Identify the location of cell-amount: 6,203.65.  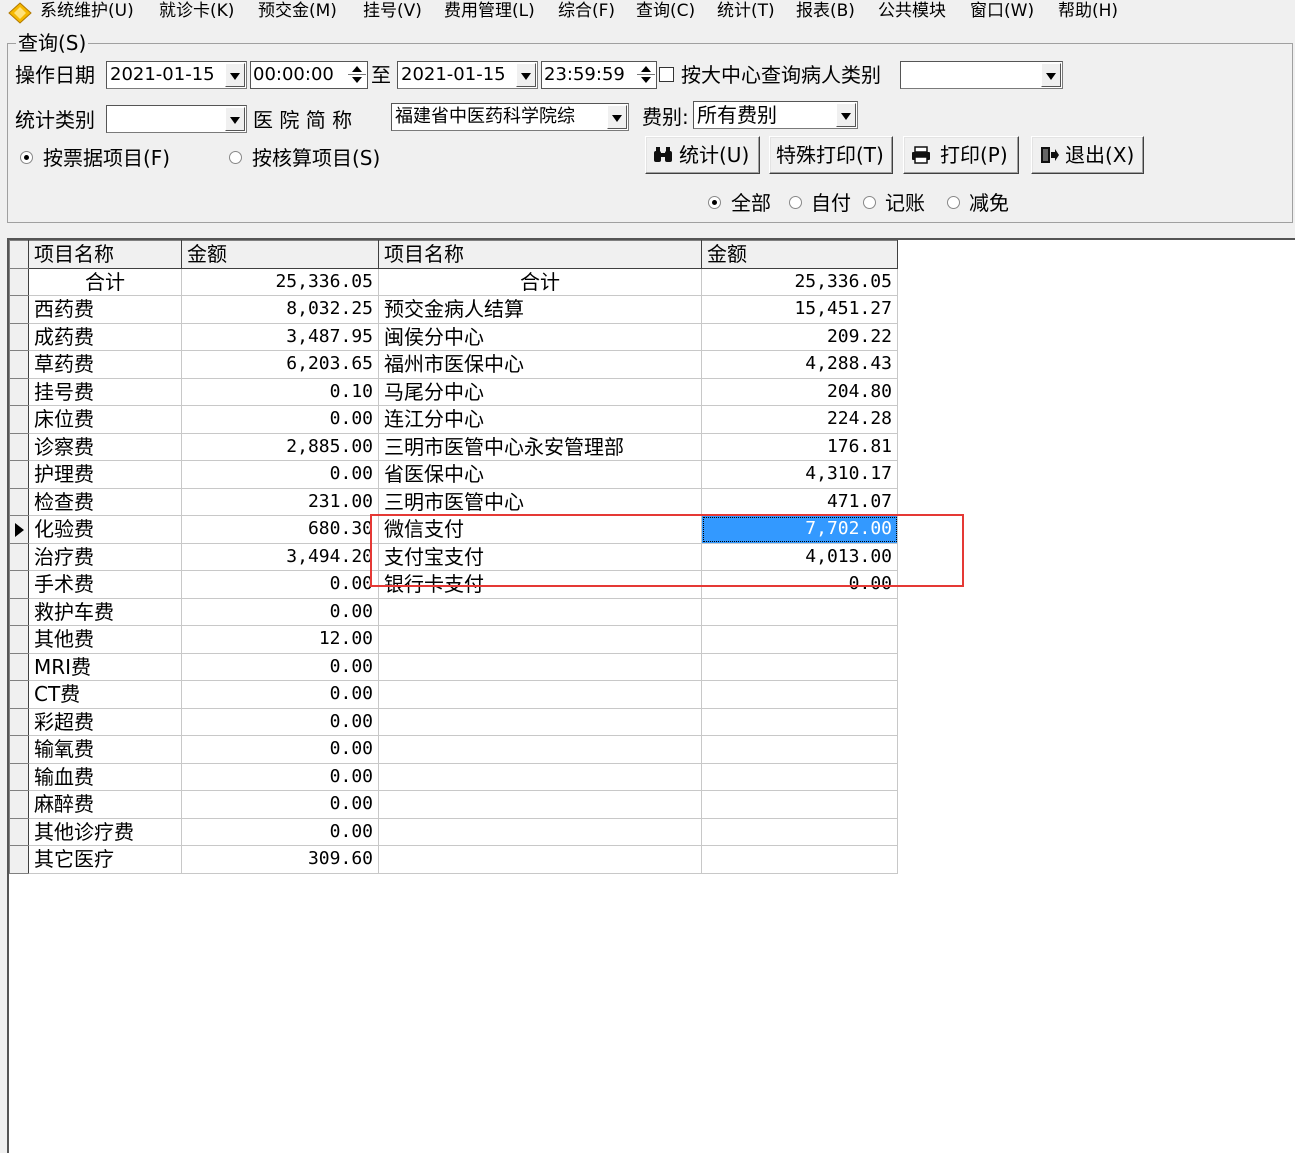
(280, 364).